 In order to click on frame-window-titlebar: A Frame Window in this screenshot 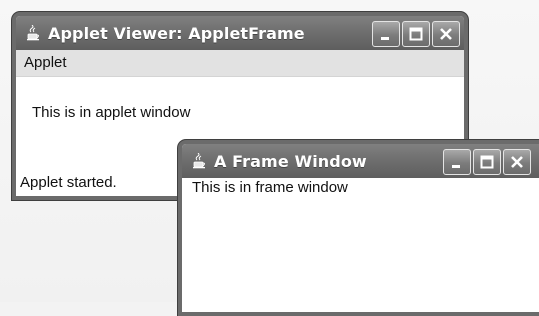, I will do `click(360, 161)`.